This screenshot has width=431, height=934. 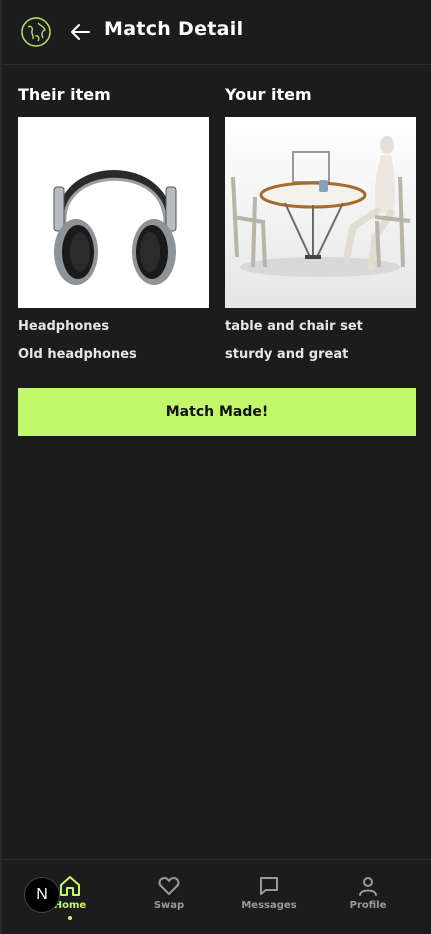 What do you see at coordinates (70, 918) in the screenshot?
I see `active-indicator-dot` at bounding box center [70, 918].